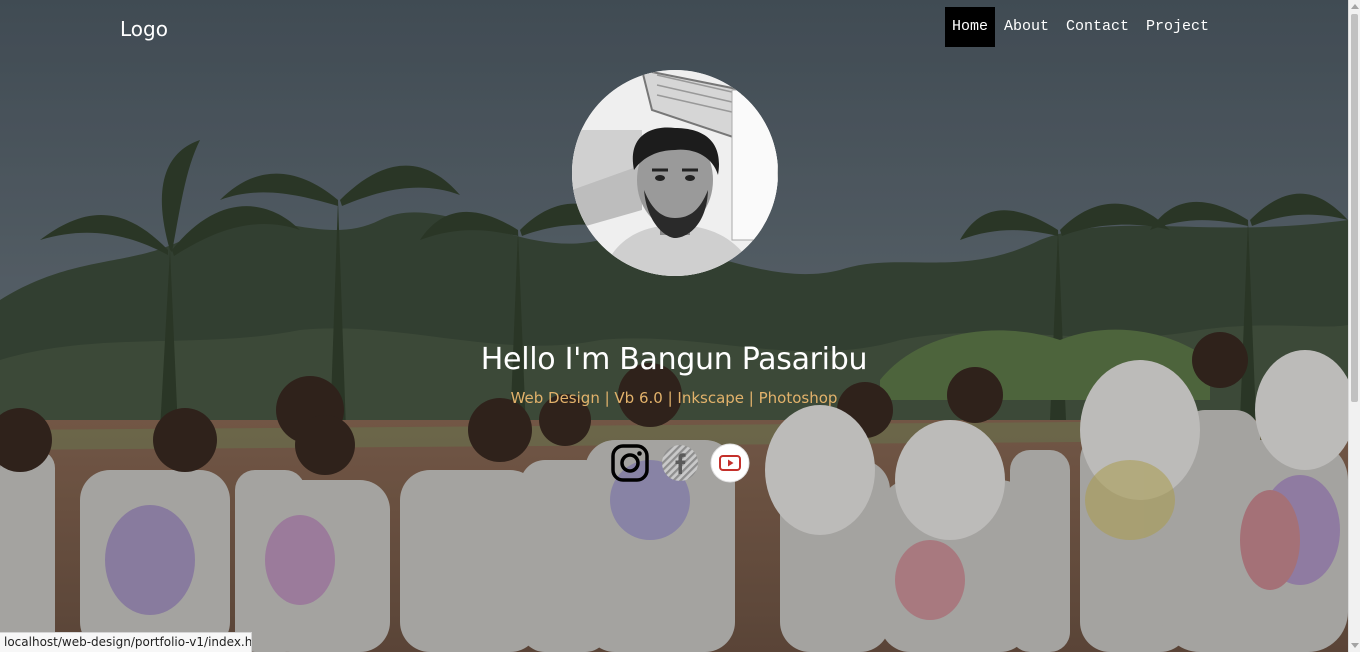 The image size is (1360, 652). What do you see at coordinates (1177, 27) in the screenshot?
I see `nav-project-link: Project` at bounding box center [1177, 27].